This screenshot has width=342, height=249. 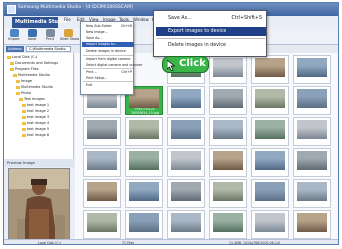 What do you see at coordinates (145, 111) in the screenshot?
I see `thumbnail-caption: PHOTOS12S 20050614_15.jpg` at bounding box center [145, 111].